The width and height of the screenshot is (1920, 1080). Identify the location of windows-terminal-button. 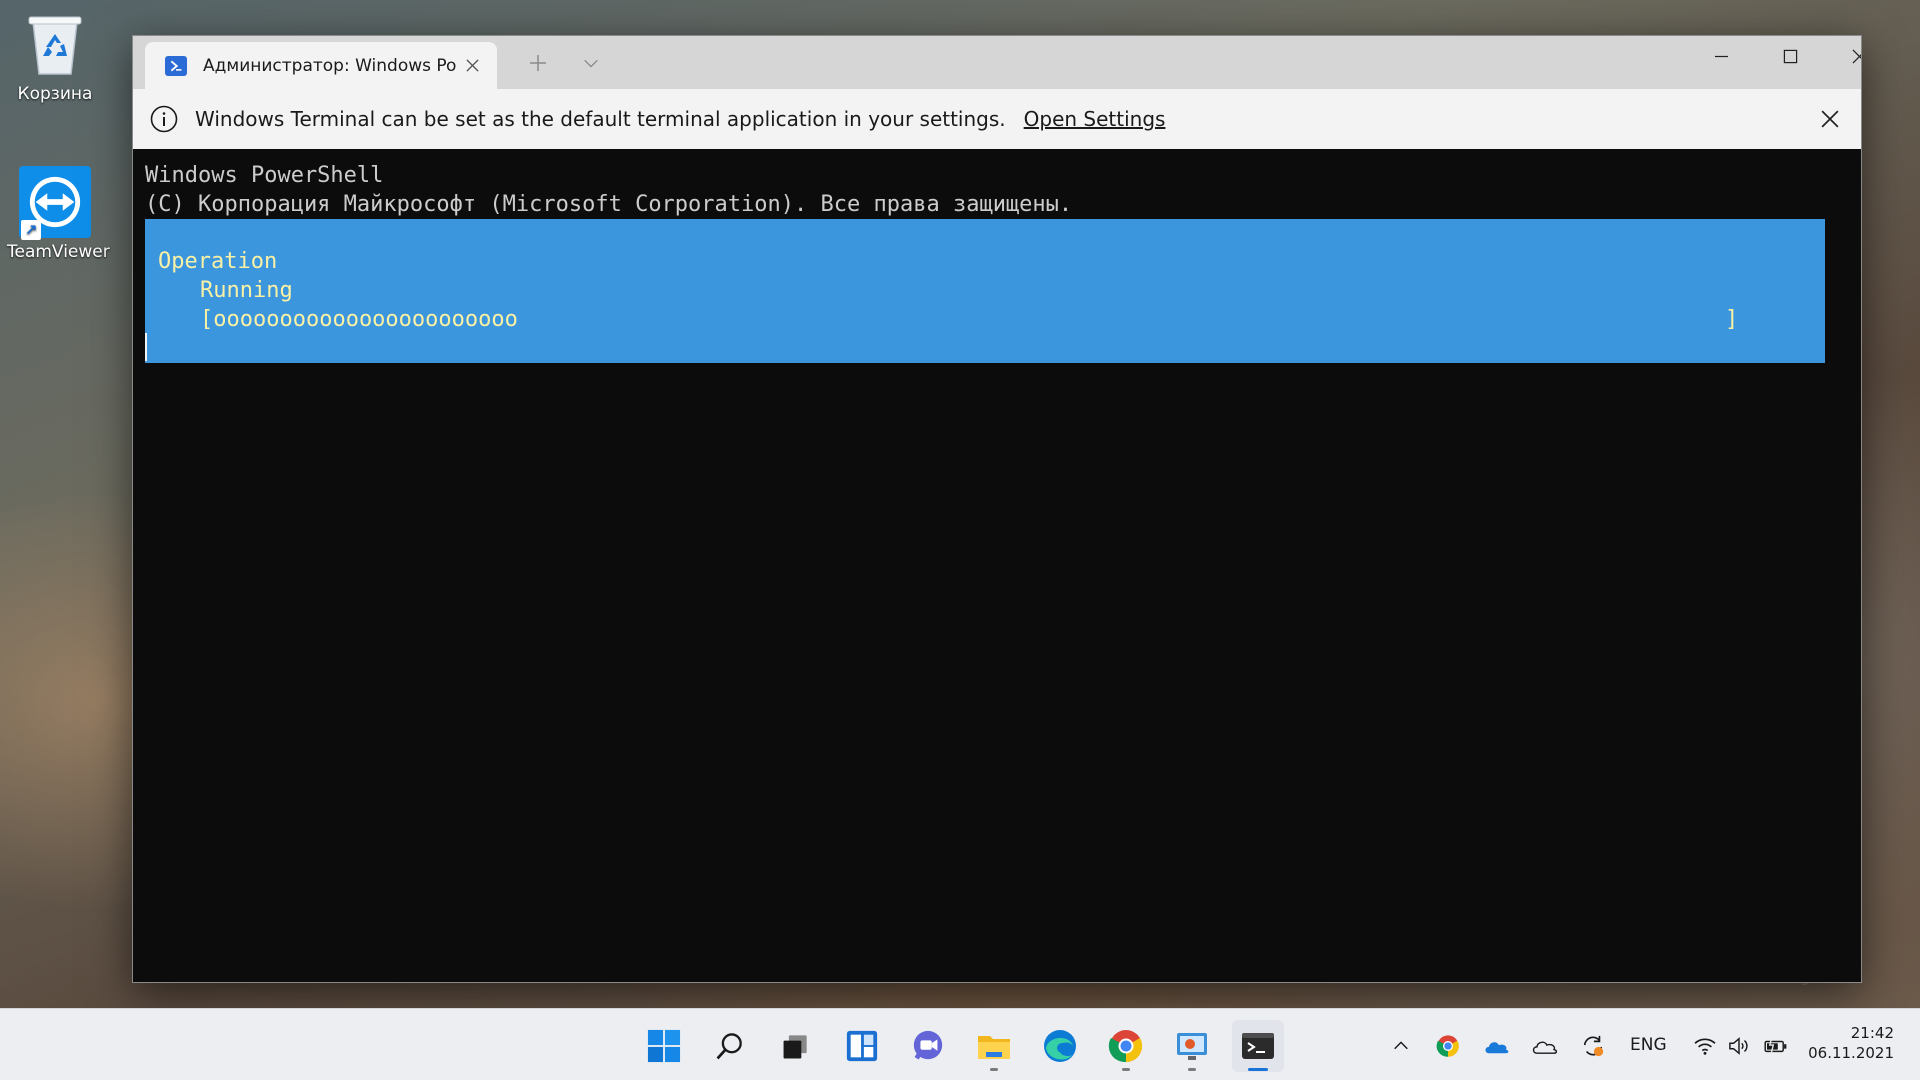
(1258, 1046).